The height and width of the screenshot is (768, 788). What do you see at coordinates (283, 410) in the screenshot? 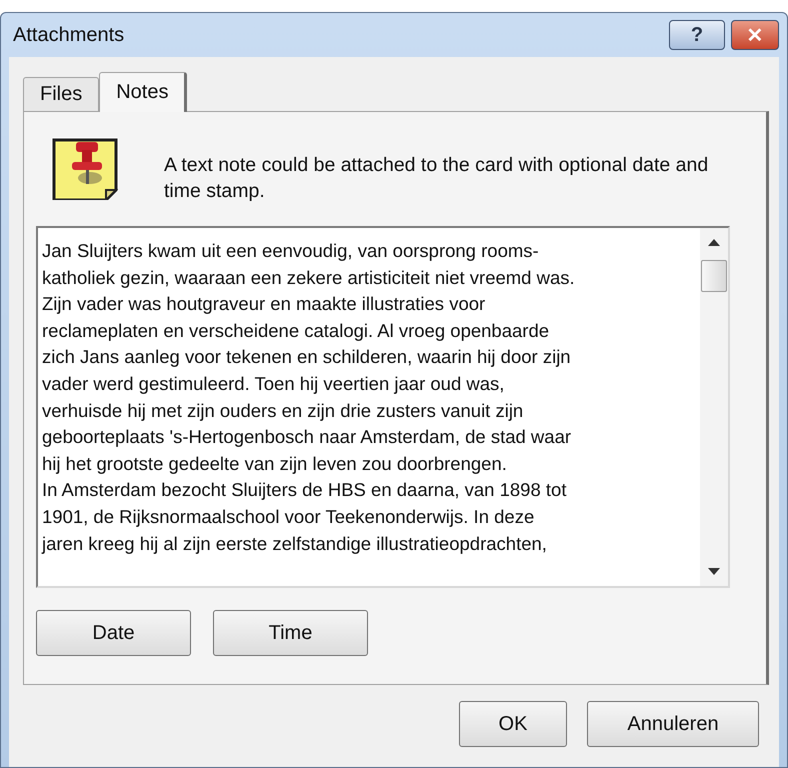
I see `note-text-line: verhuisde hij met zijn ouders en zijn drie zusters vanuit zijn` at bounding box center [283, 410].